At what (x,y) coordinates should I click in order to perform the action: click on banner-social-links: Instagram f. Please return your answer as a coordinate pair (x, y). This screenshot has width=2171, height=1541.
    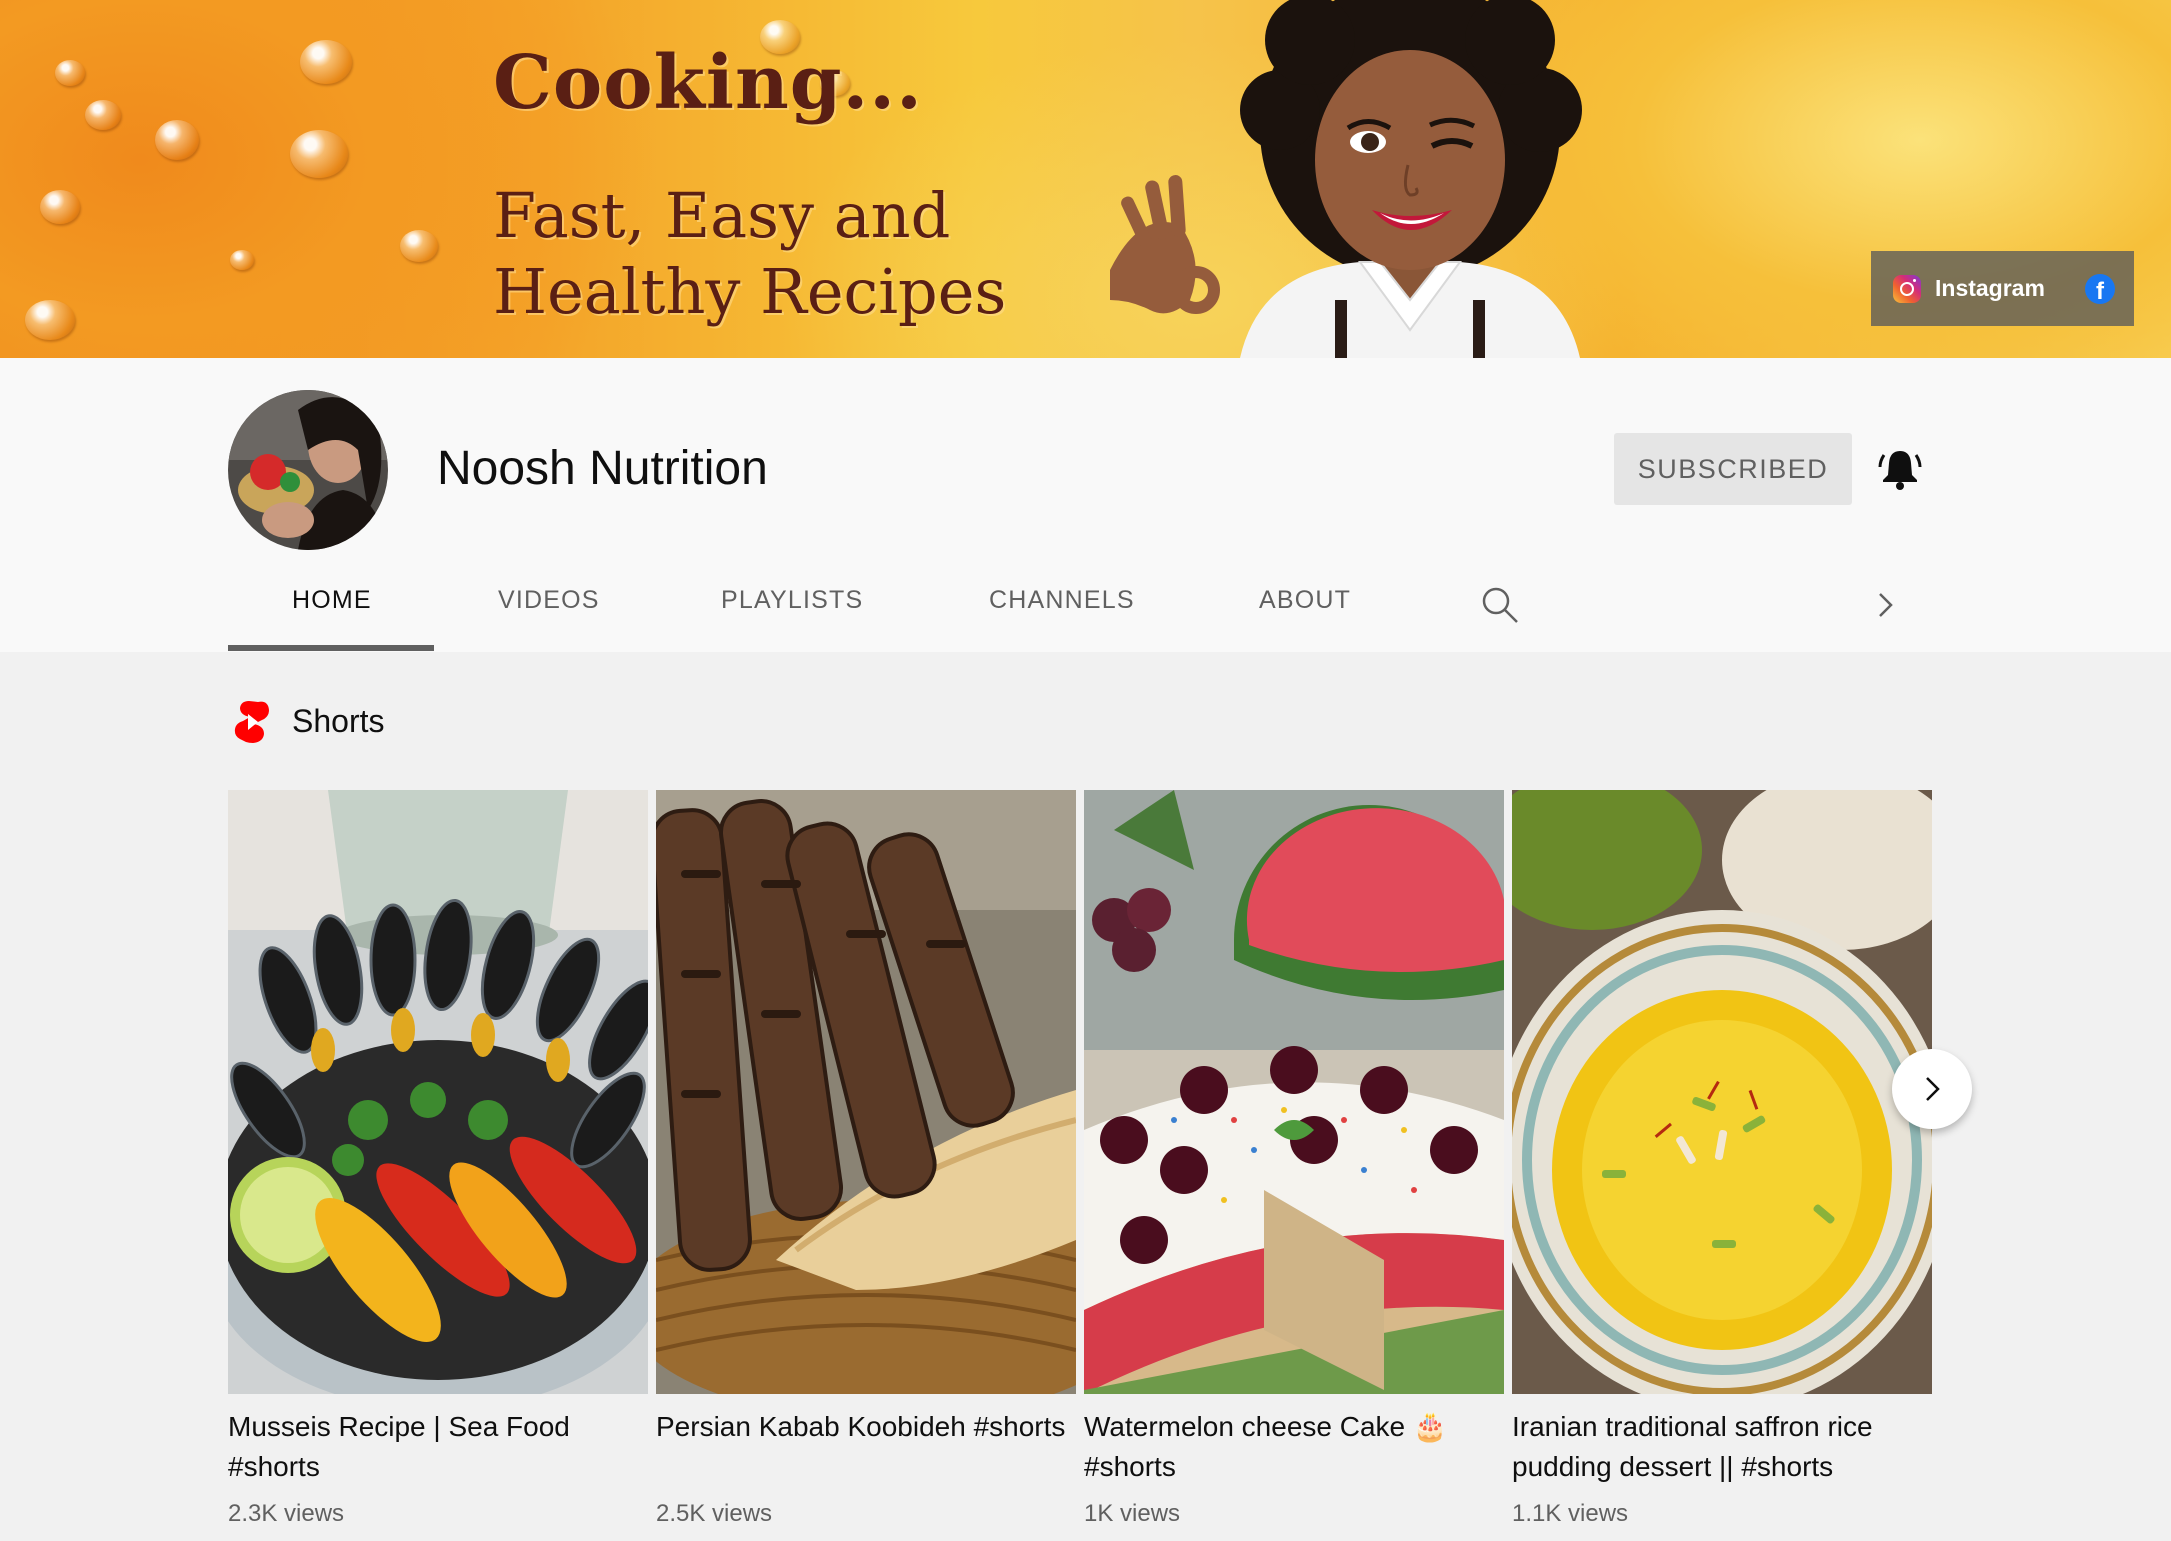
    Looking at the image, I should click on (2002, 288).